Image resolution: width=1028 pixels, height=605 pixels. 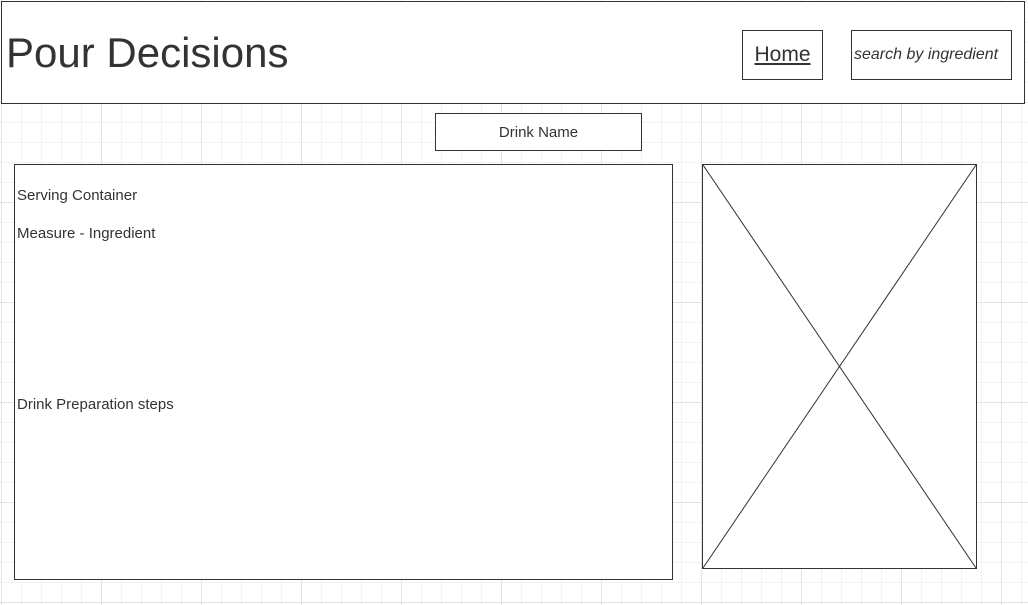 What do you see at coordinates (931, 55) in the screenshot?
I see `search-input: search by ingredient` at bounding box center [931, 55].